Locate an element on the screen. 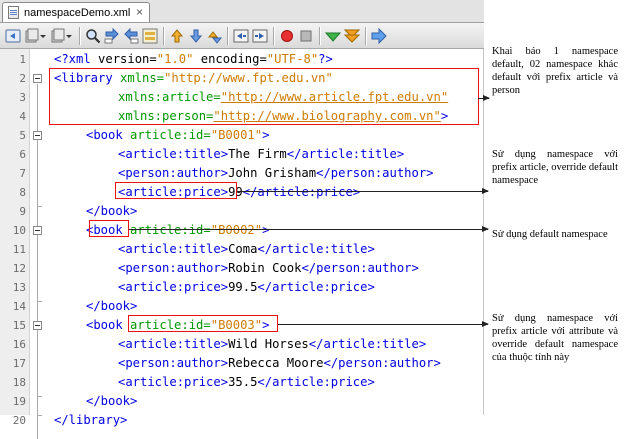  code-line-6: <article:title>The Firm</article:title> is located at coordinates (261, 154).